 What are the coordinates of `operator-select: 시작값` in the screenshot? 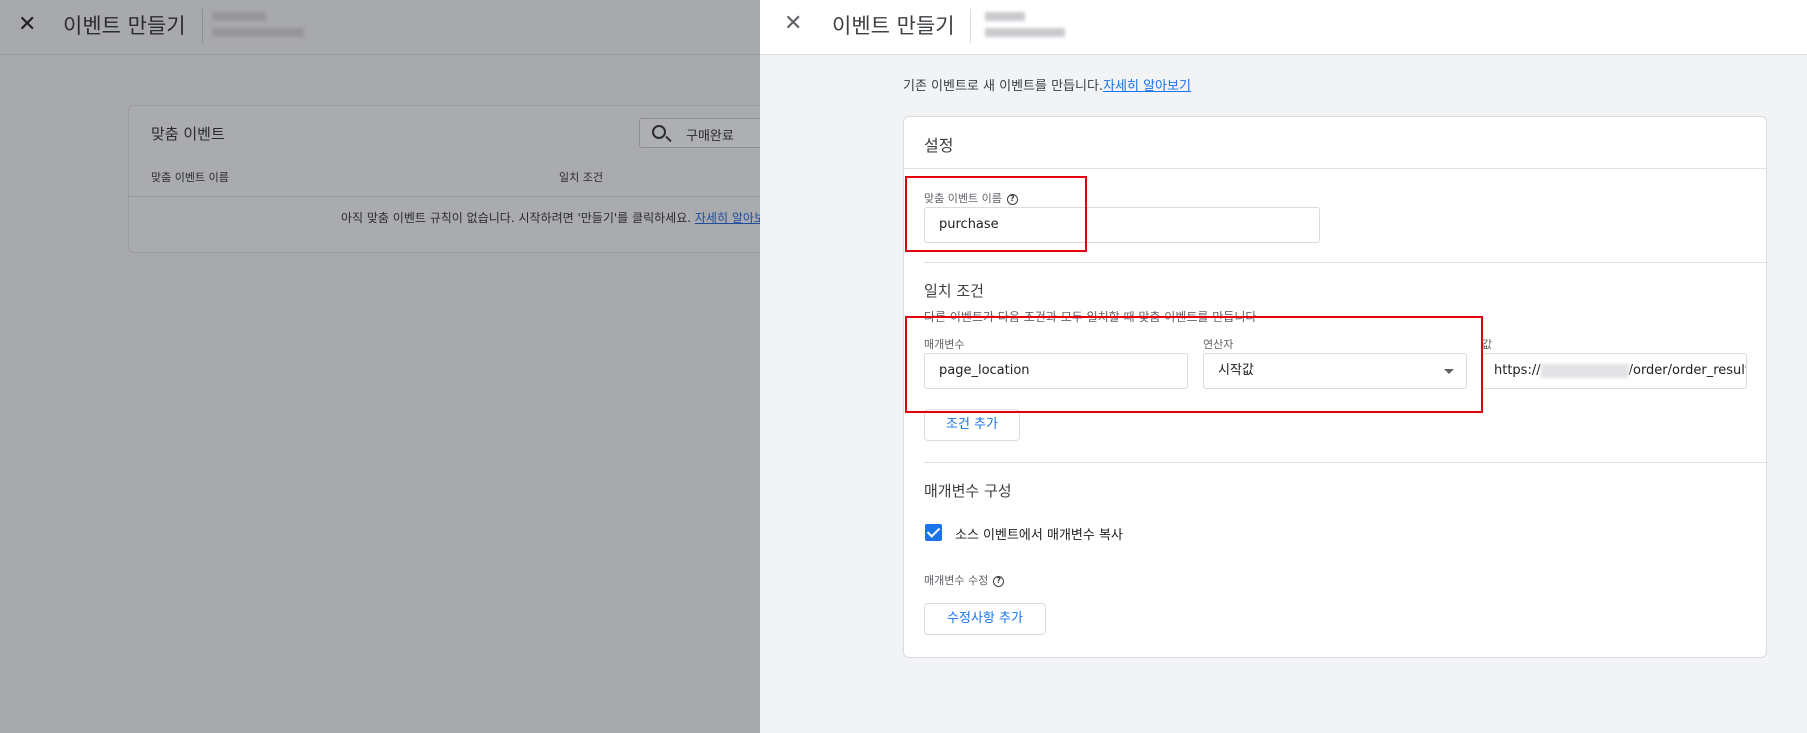 It's located at (1335, 371).